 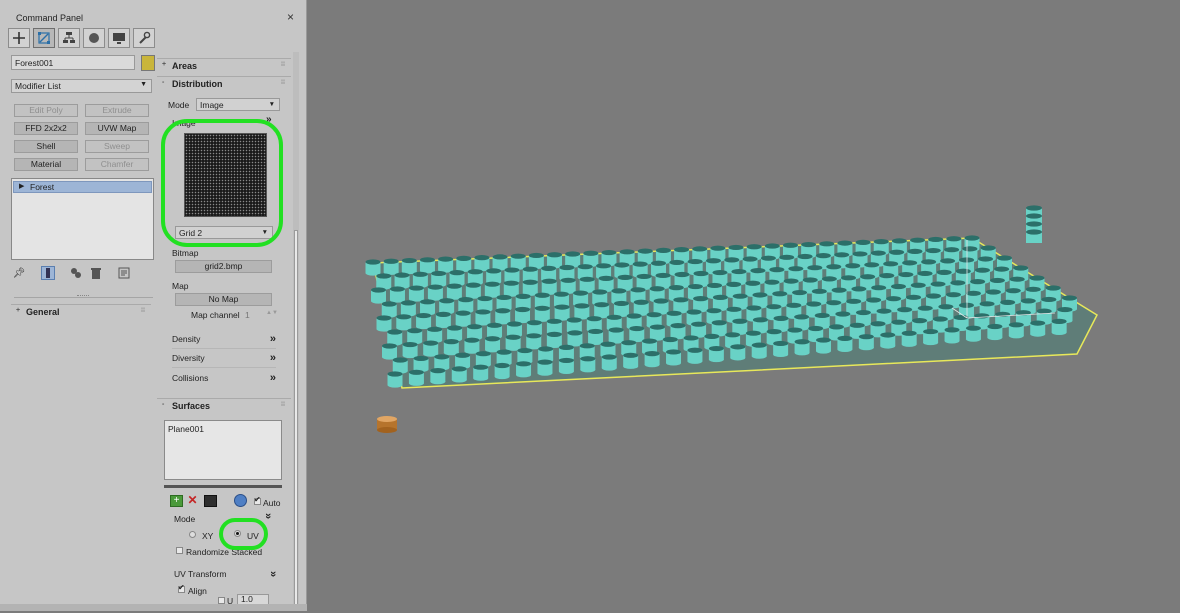 I want to click on collisions-section: Collisions », so click(x=224, y=379).